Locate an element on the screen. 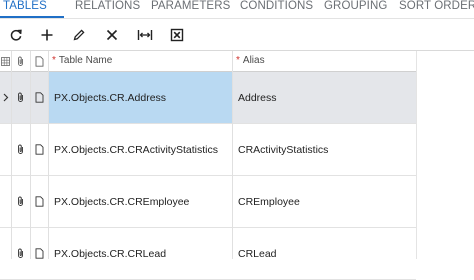  tab-relations: RELATIONS is located at coordinates (107, 8).